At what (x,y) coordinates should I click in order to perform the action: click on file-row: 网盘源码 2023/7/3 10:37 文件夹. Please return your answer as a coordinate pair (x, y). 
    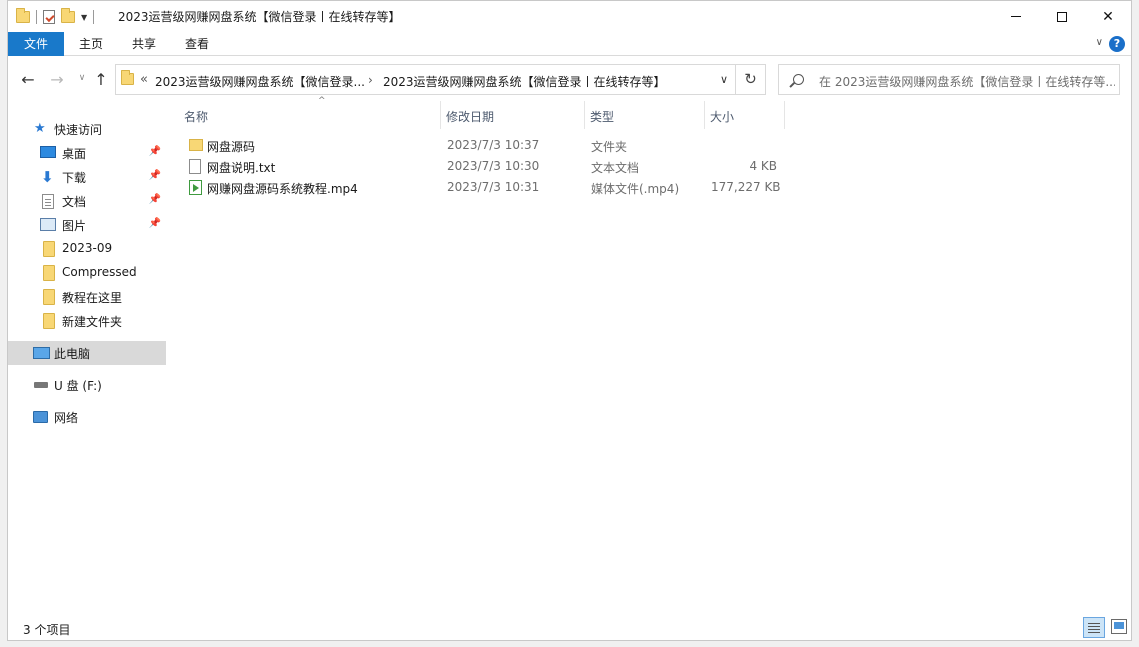
    Looking at the image, I should click on (485, 145).